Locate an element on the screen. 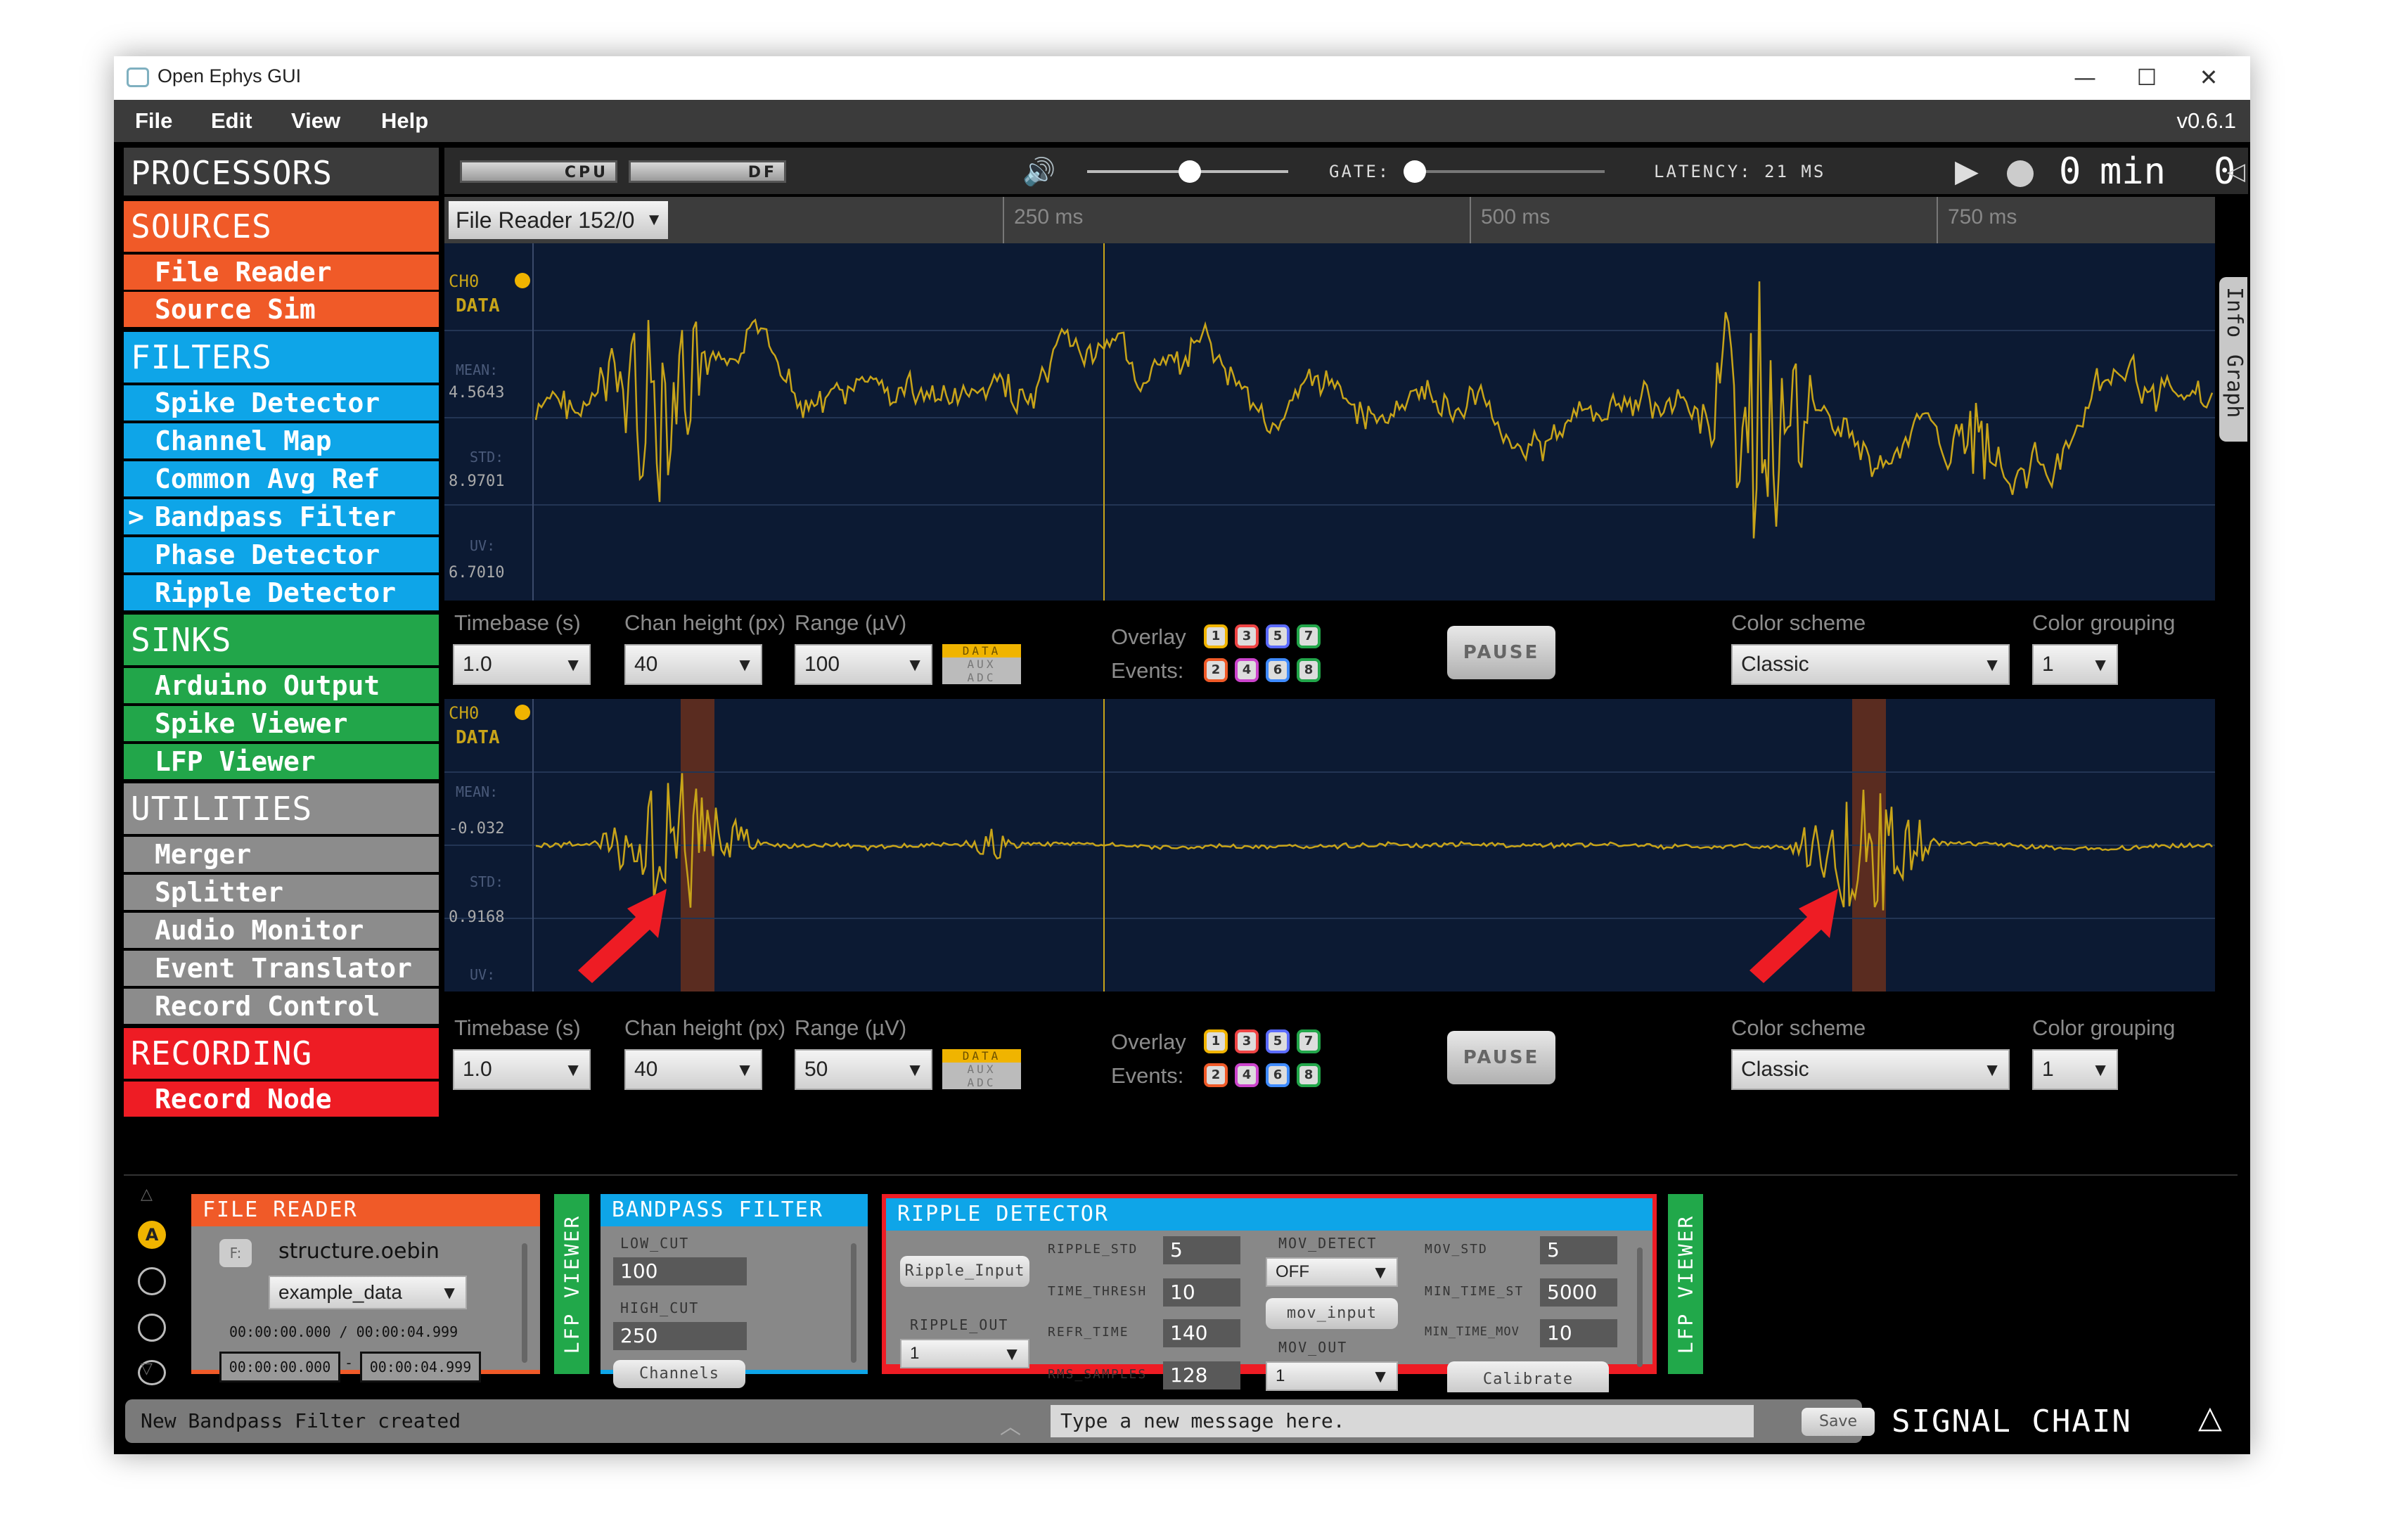  message-input: Type a new message here. is located at coordinates (1402, 1421).